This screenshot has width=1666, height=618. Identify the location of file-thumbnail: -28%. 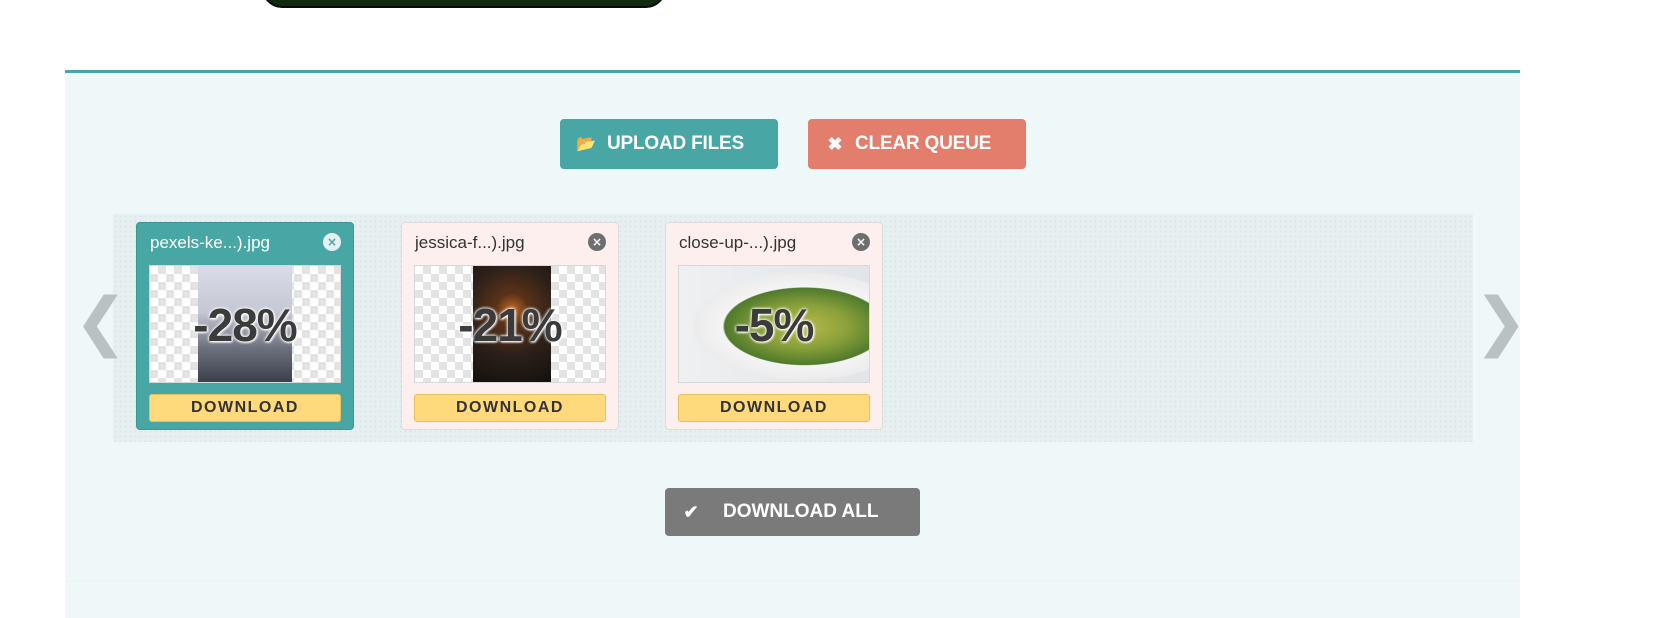
(245, 324).